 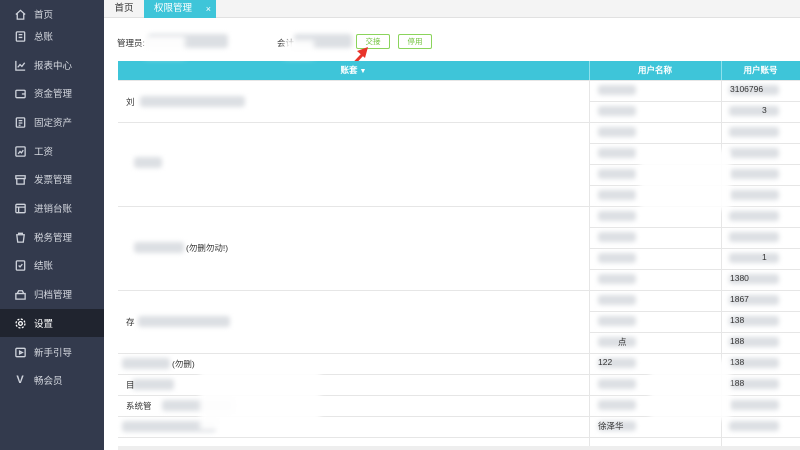 What do you see at coordinates (611, 426) in the screenshot?
I see `table-cell-user-name: 徐泽华` at bounding box center [611, 426].